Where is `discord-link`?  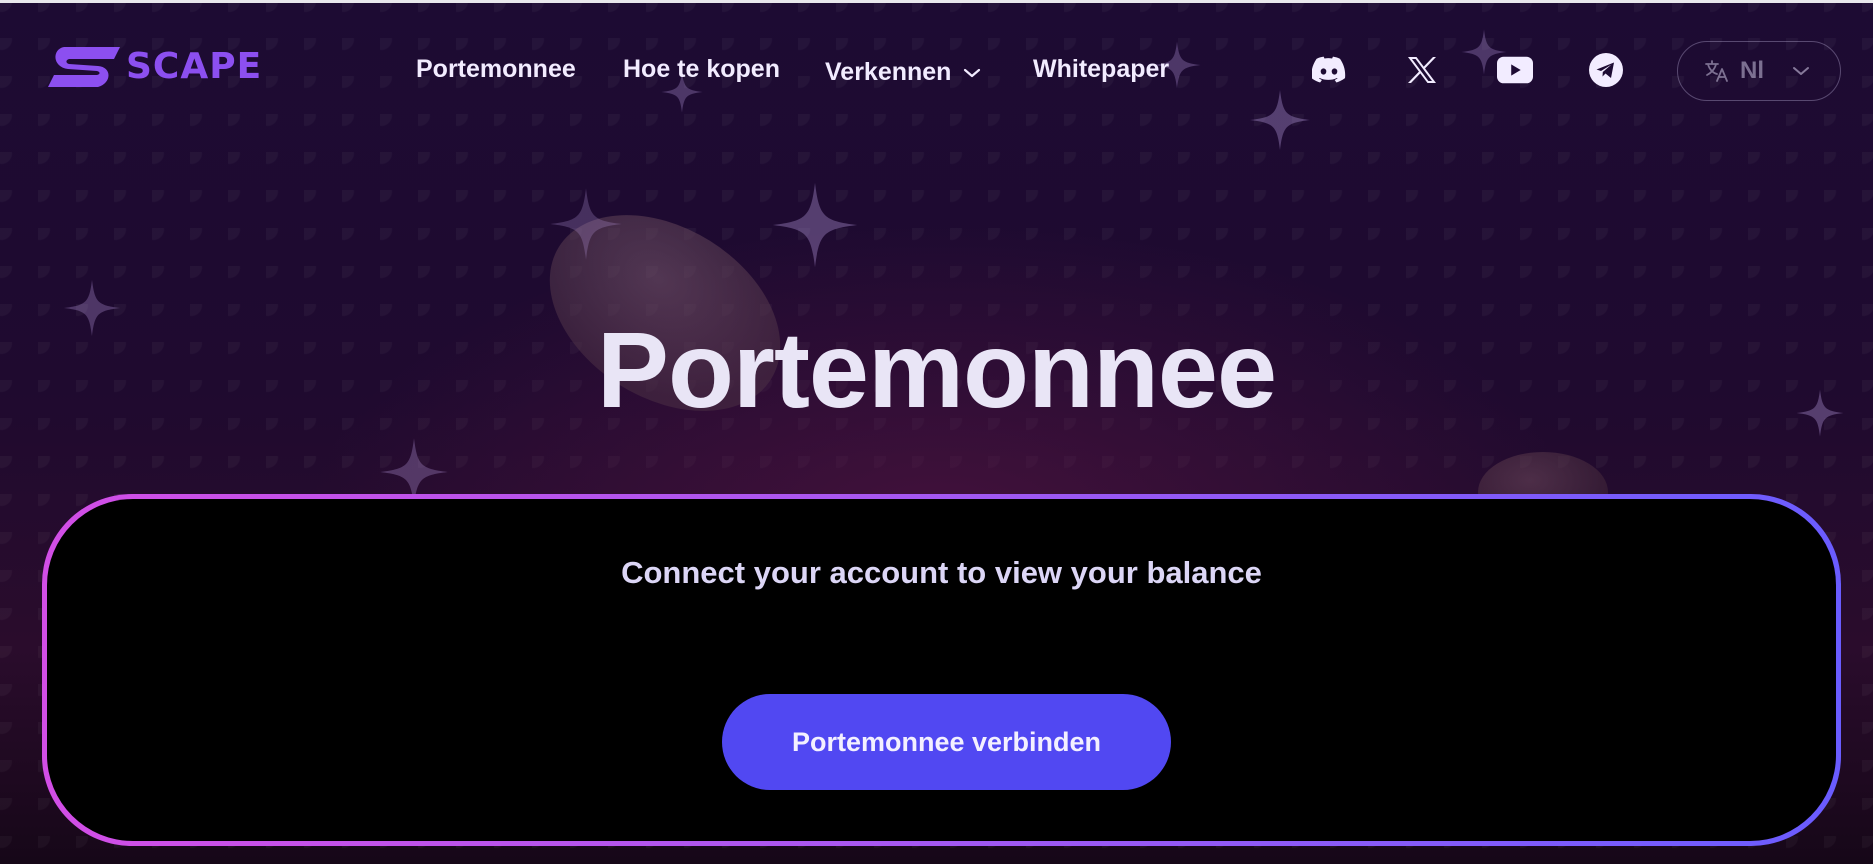
discord-link is located at coordinates (1329, 70).